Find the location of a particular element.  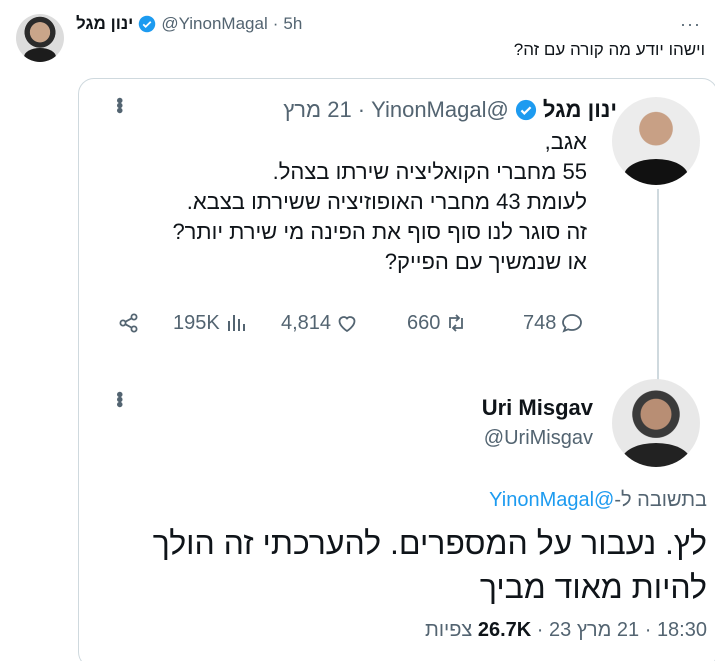

retweet-icon is located at coordinates (456, 323).